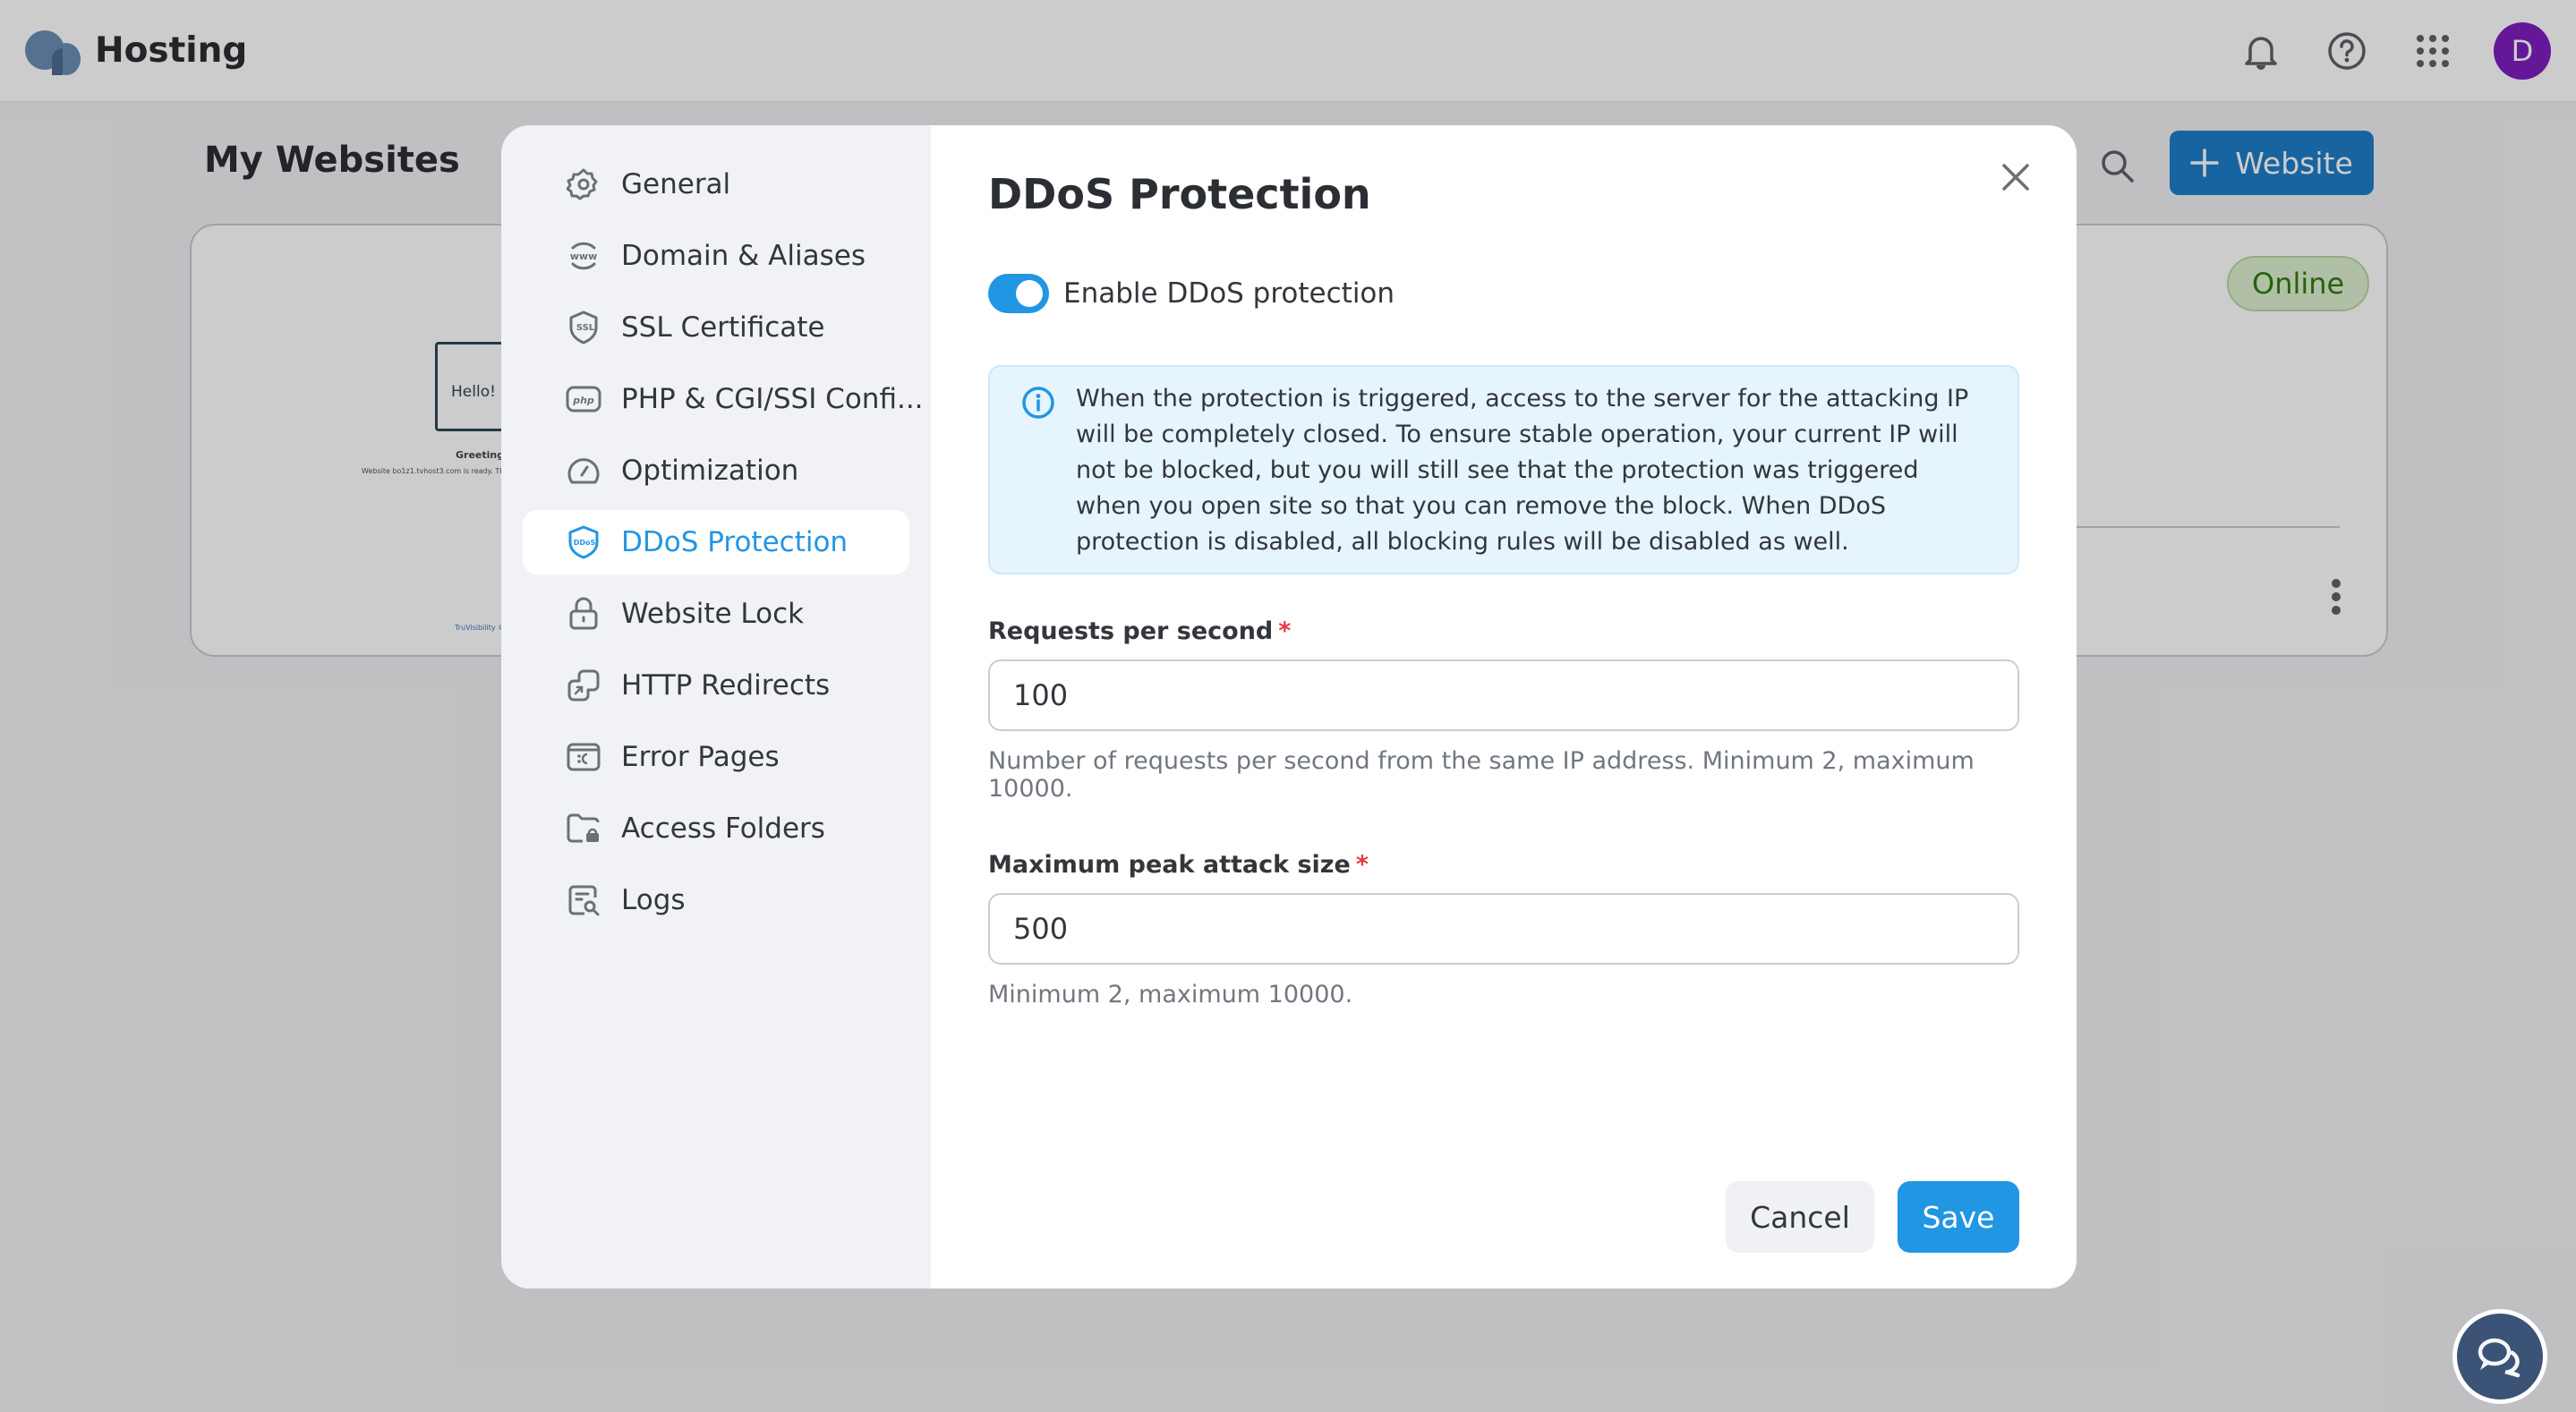  I want to click on modal-title: DDoS Protection, so click(1179, 194).